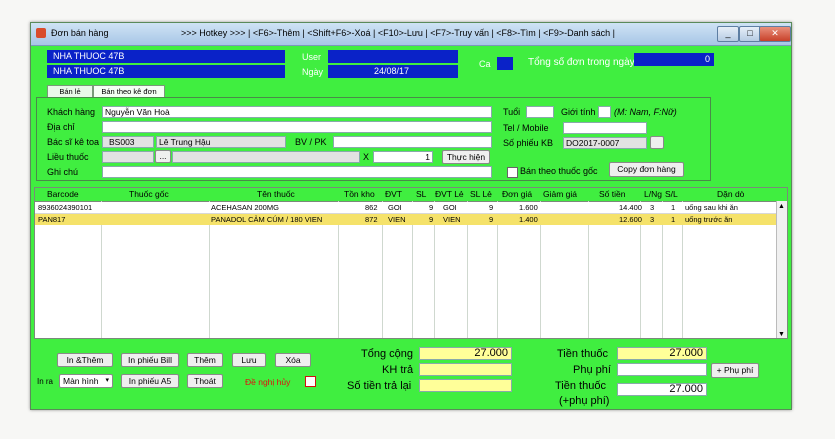 This screenshot has height=439, width=835. I want to click on exit-button: Thoát, so click(205, 381).